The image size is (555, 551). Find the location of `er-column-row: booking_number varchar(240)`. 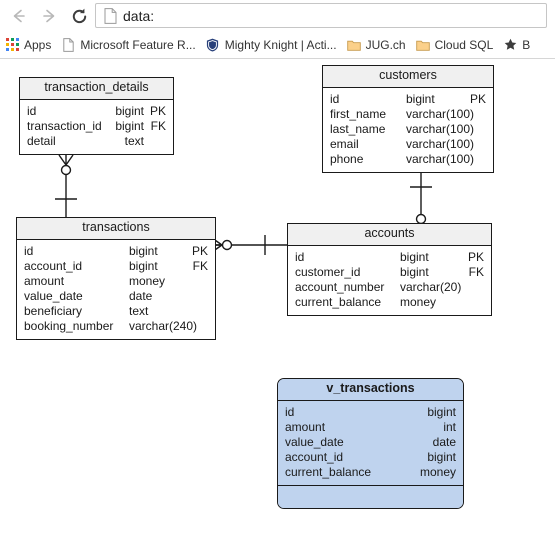

er-column-row: booking_number varchar(240) is located at coordinates (116, 326).